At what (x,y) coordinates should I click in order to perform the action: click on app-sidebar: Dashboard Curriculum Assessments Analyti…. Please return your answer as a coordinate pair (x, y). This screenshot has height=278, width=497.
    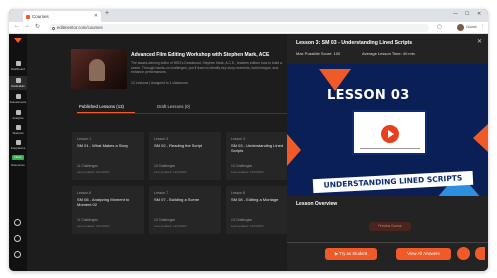
    Looking at the image, I should click on (18, 152).